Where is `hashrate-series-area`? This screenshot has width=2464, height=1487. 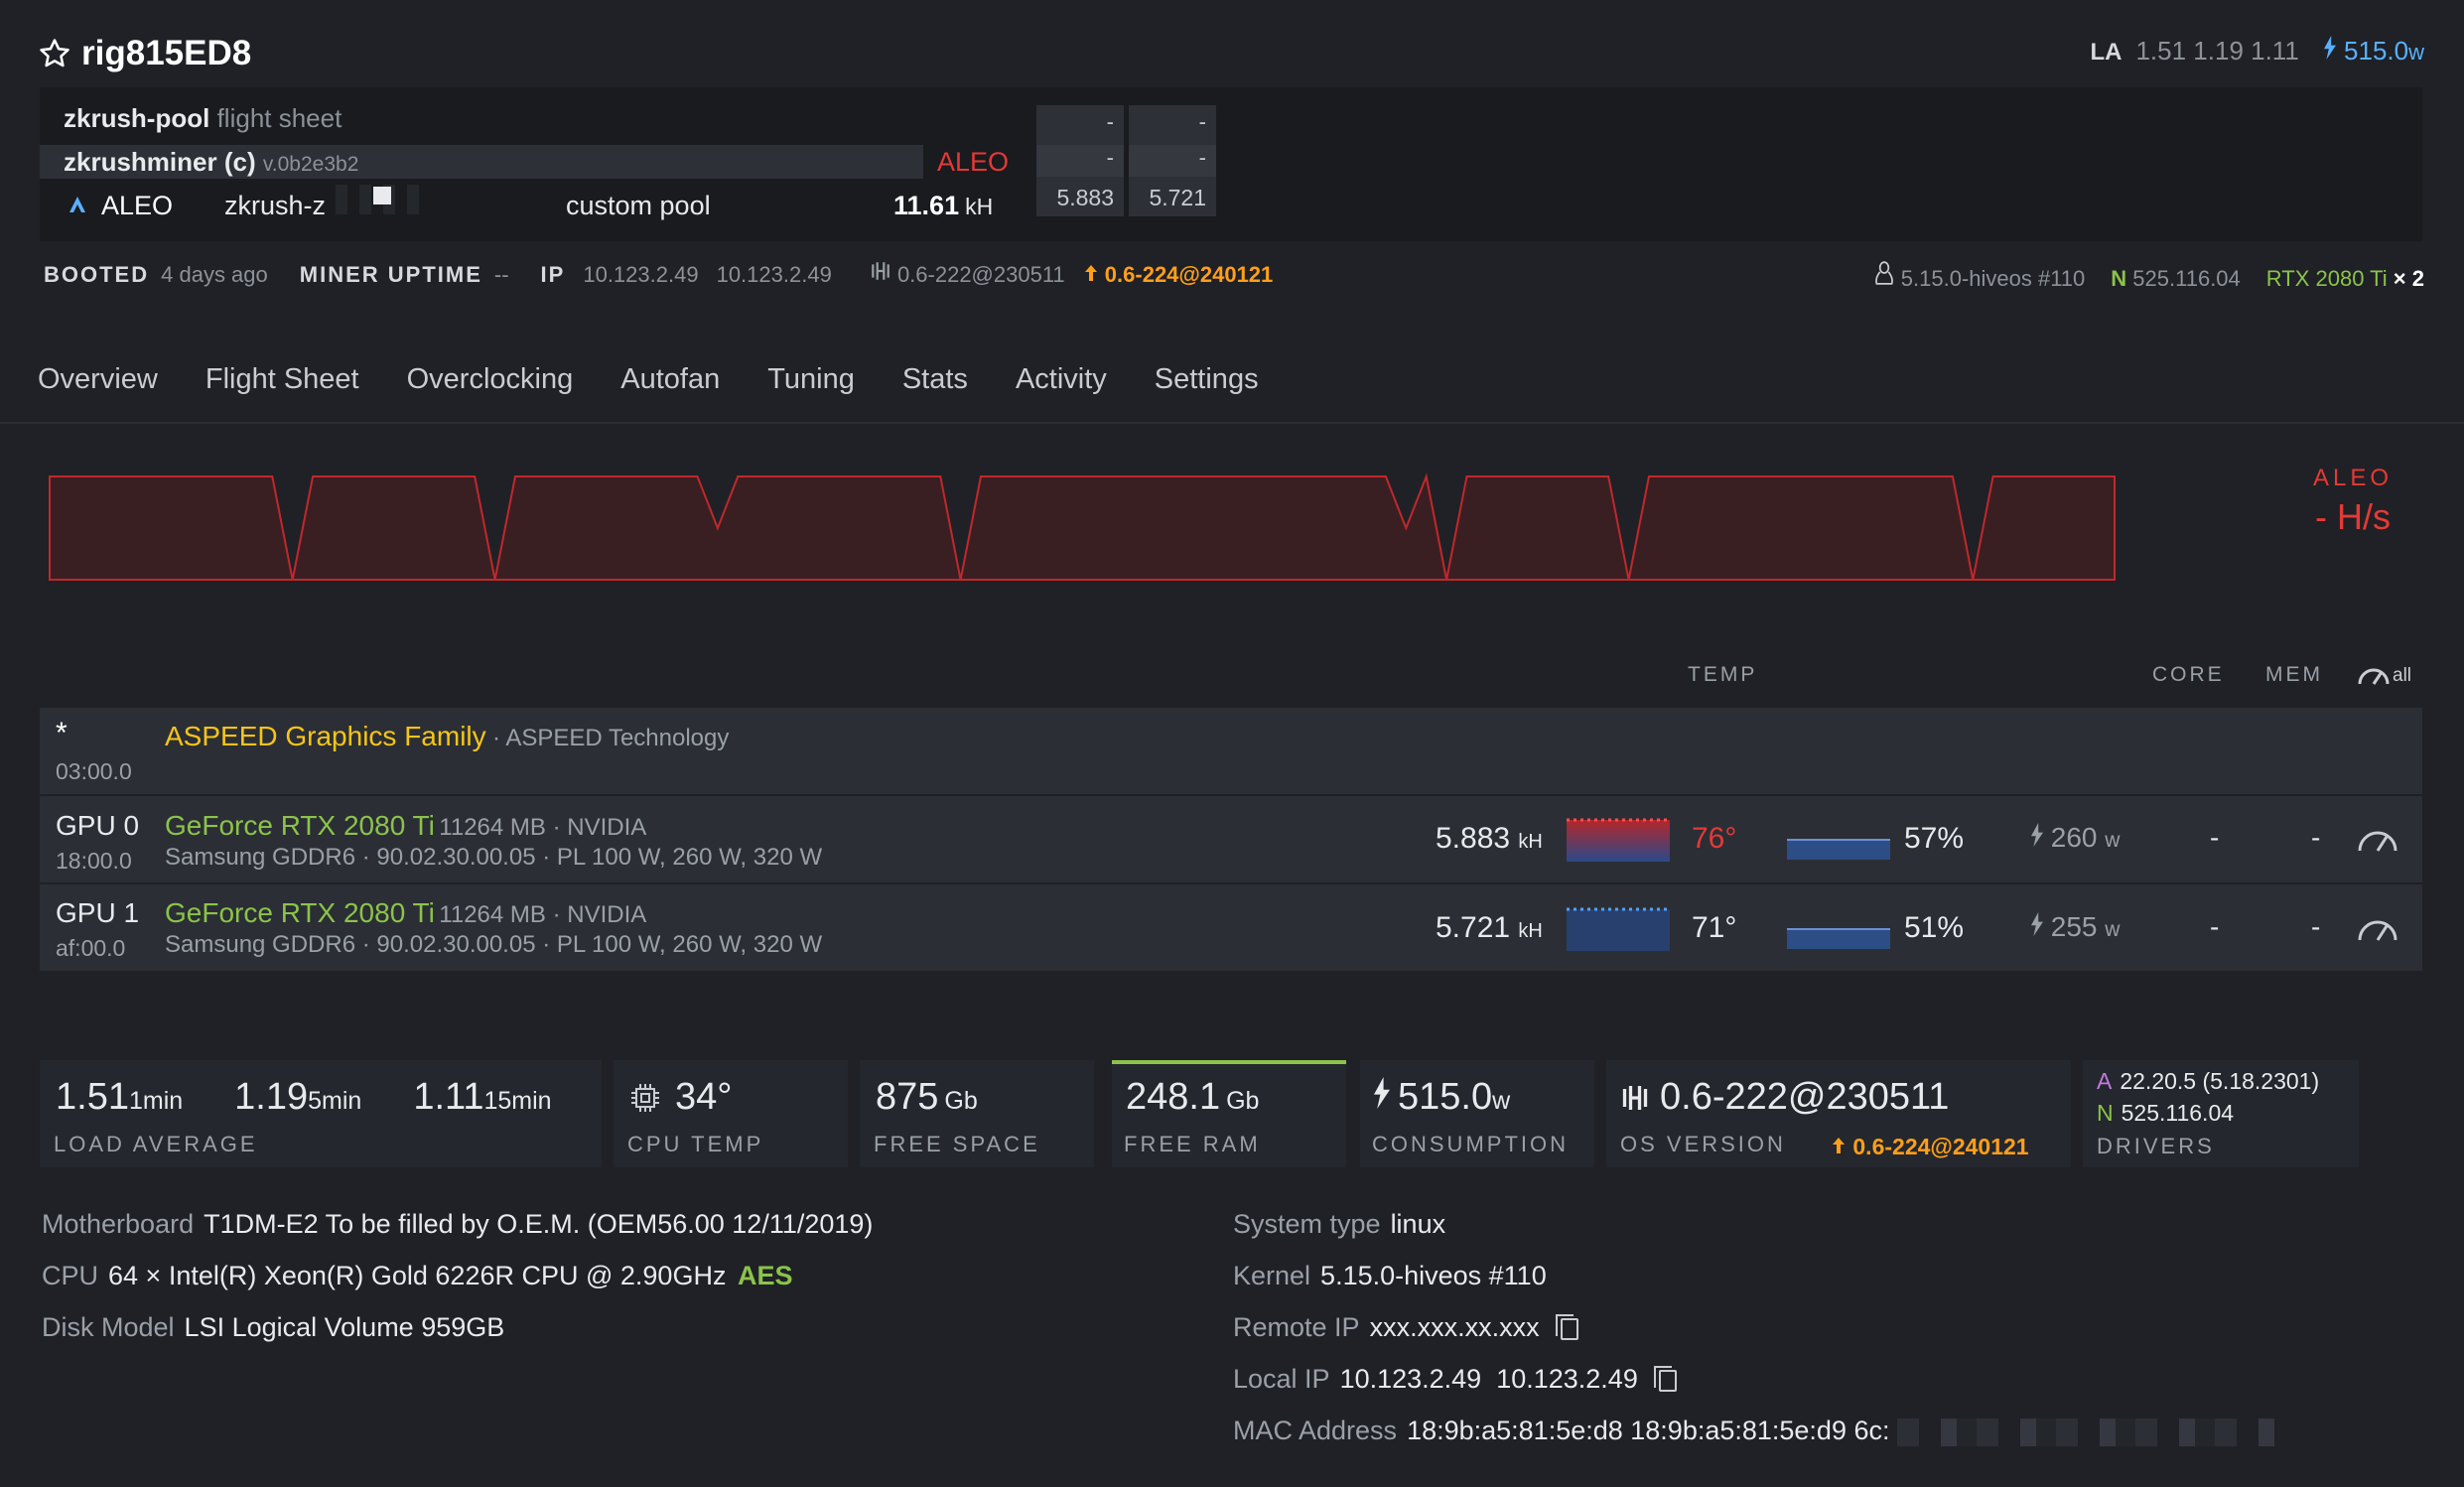 hashrate-series-area is located at coordinates (1082, 527).